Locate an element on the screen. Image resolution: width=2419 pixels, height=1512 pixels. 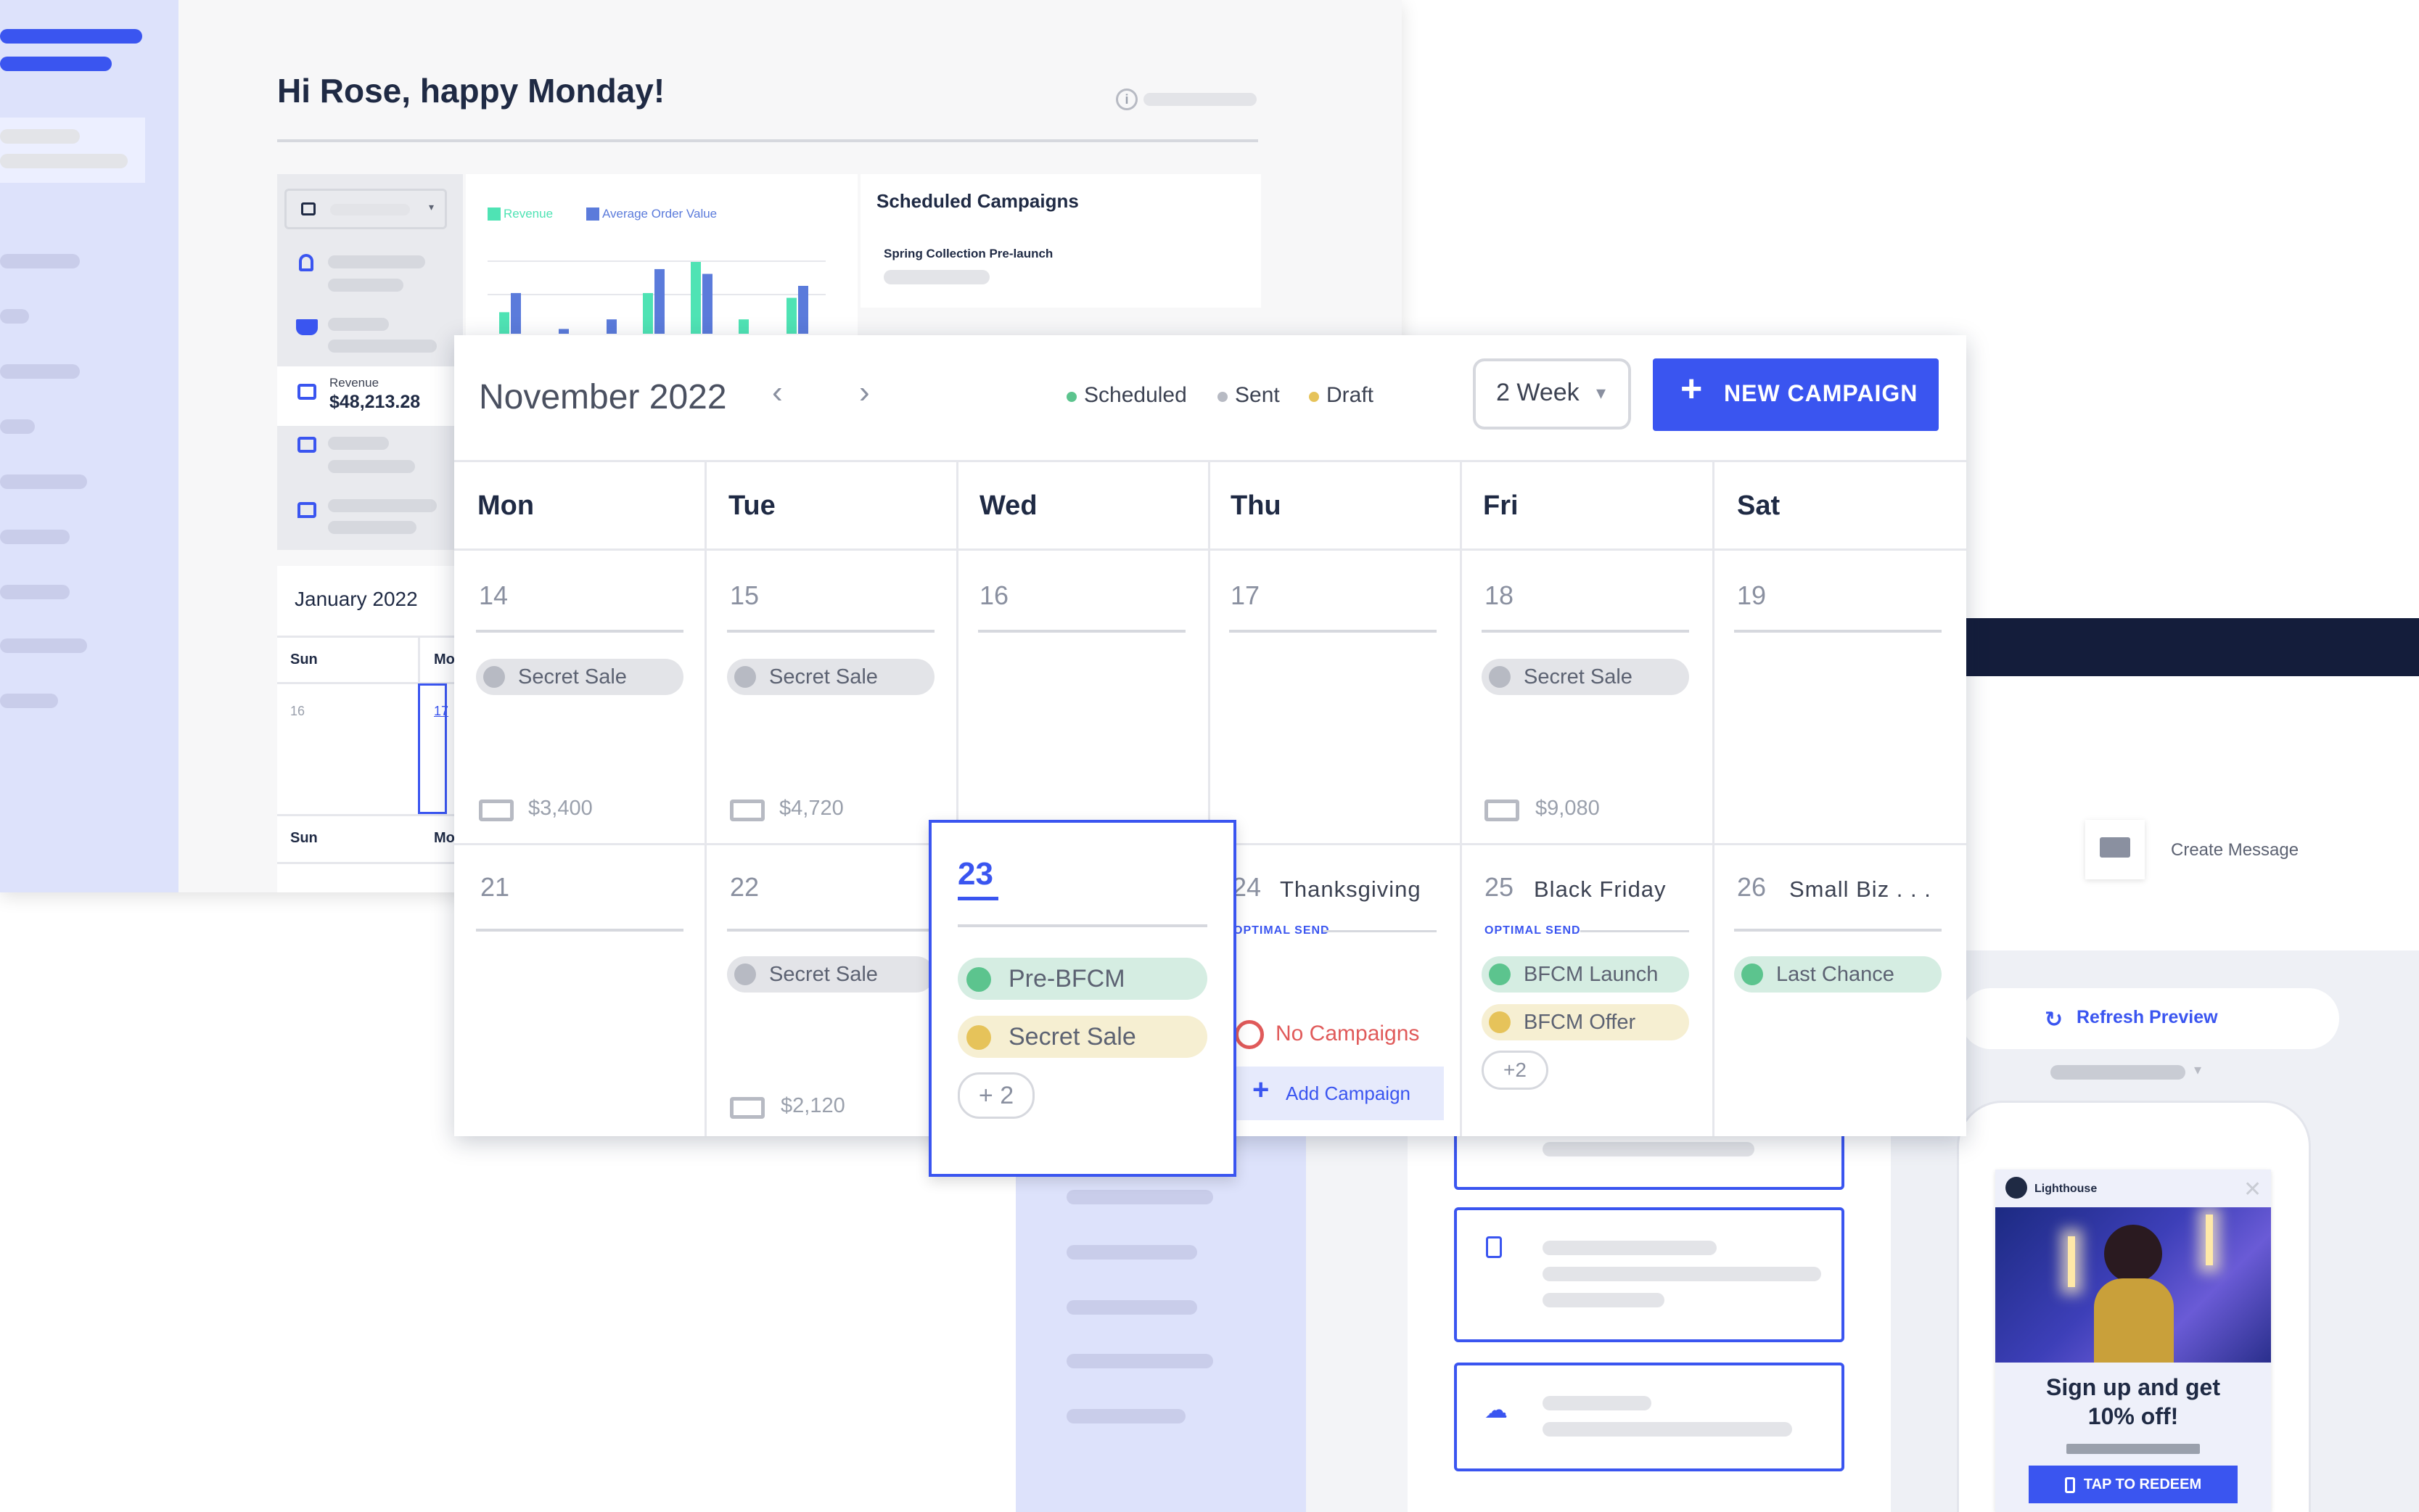
new-campaign-label: NEW CAMPAIGN is located at coordinates (1821, 394).